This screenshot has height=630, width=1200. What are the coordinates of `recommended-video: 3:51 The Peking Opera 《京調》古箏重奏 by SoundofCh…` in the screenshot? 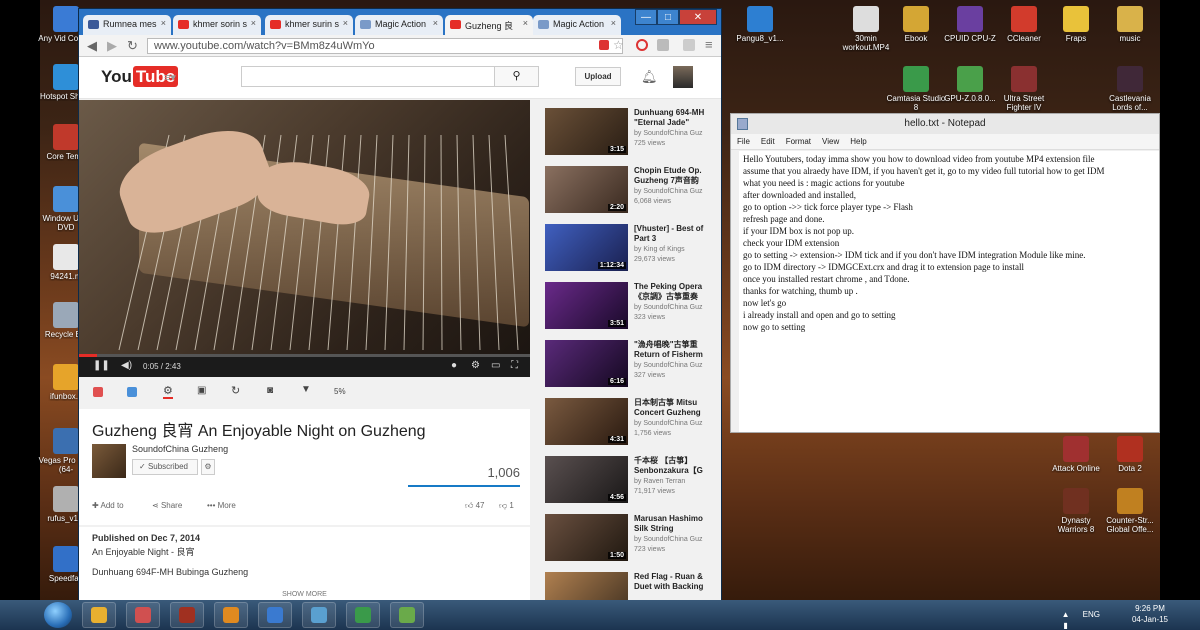 It's located at (633, 309).